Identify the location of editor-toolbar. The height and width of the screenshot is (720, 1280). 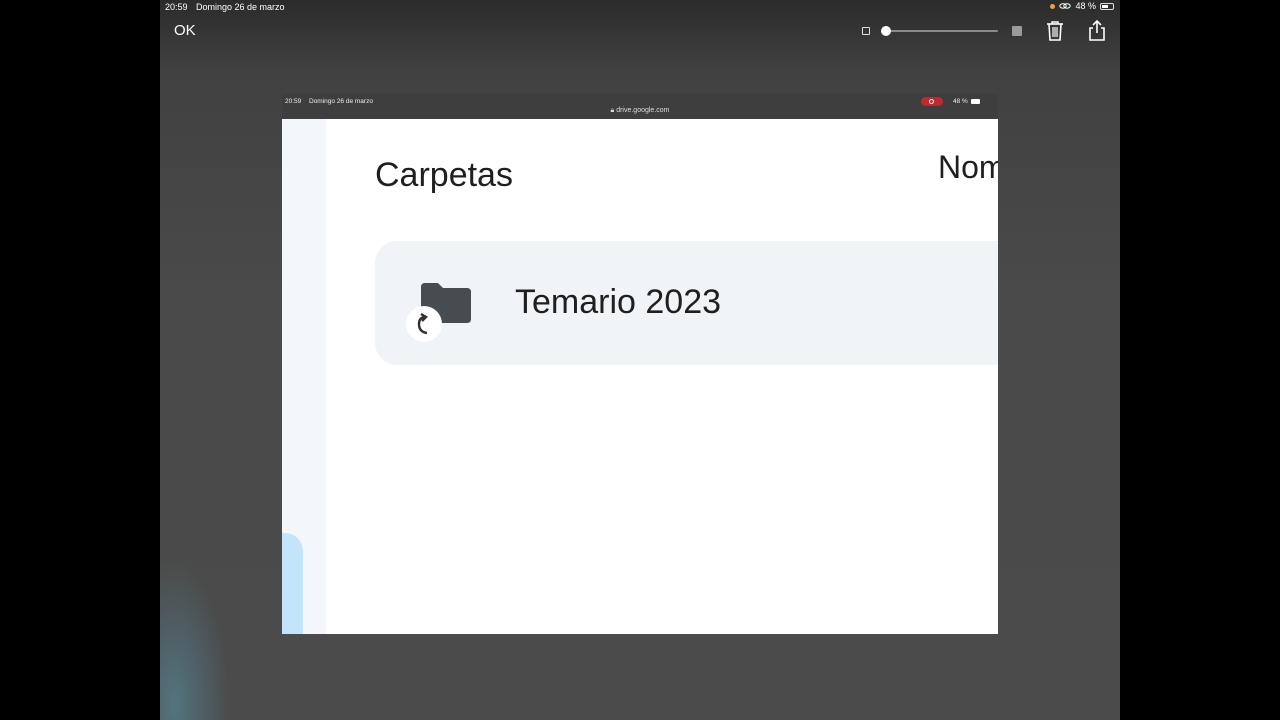
(985, 31).